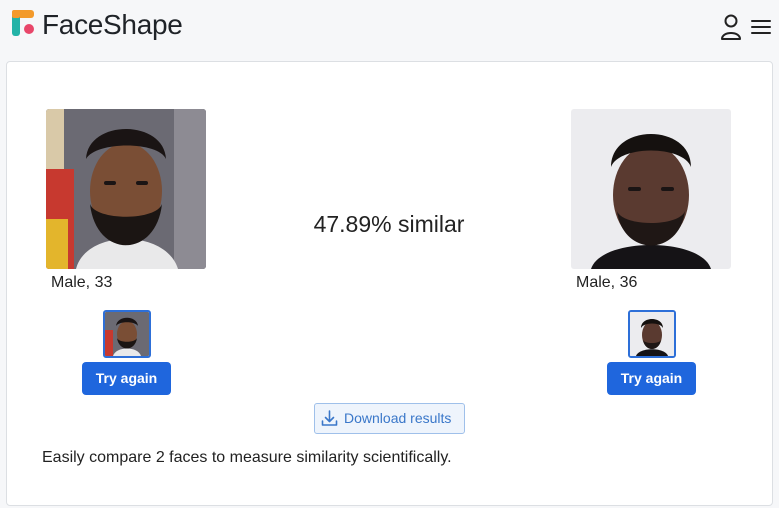  Describe the element at coordinates (389, 28) in the screenshot. I see `top-header: FaceShape` at that location.